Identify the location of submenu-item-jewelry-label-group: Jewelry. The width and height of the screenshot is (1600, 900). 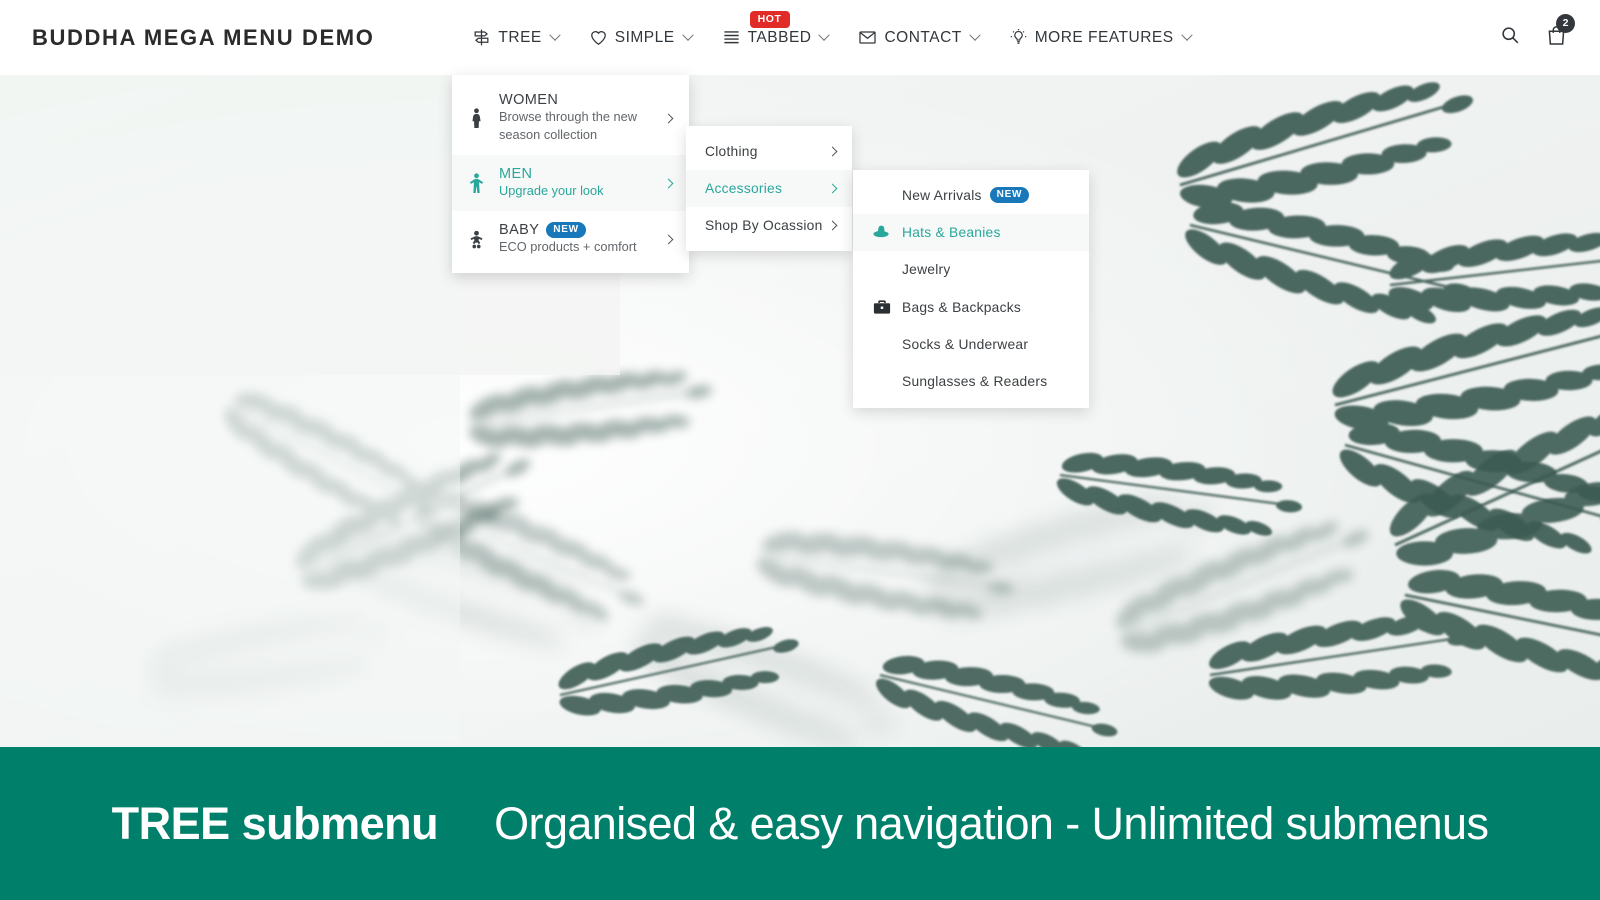
(926, 269).